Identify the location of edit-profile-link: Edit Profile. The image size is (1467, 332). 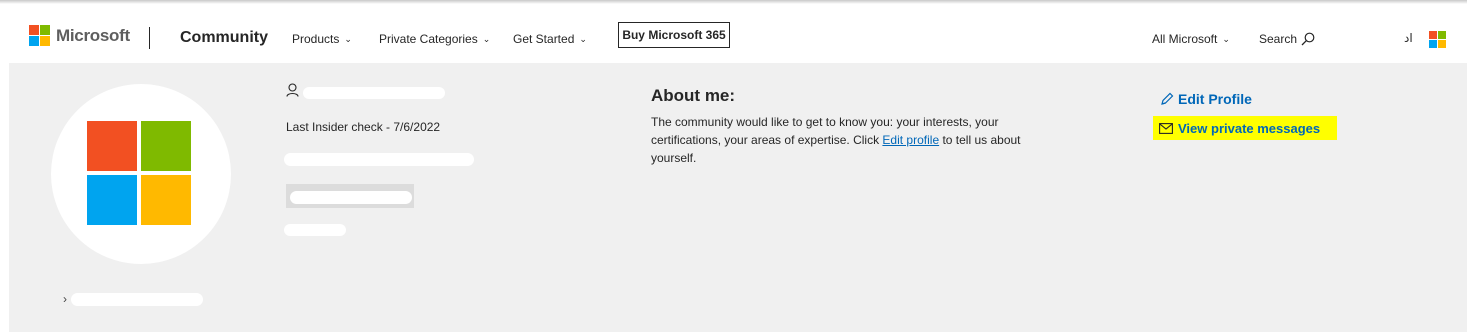
(1206, 99).